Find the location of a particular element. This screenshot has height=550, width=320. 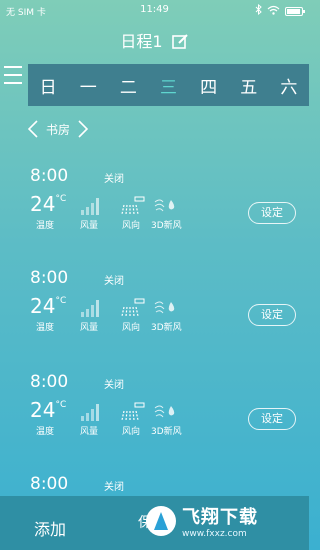

edit-icon is located at coordinates (180, 43).